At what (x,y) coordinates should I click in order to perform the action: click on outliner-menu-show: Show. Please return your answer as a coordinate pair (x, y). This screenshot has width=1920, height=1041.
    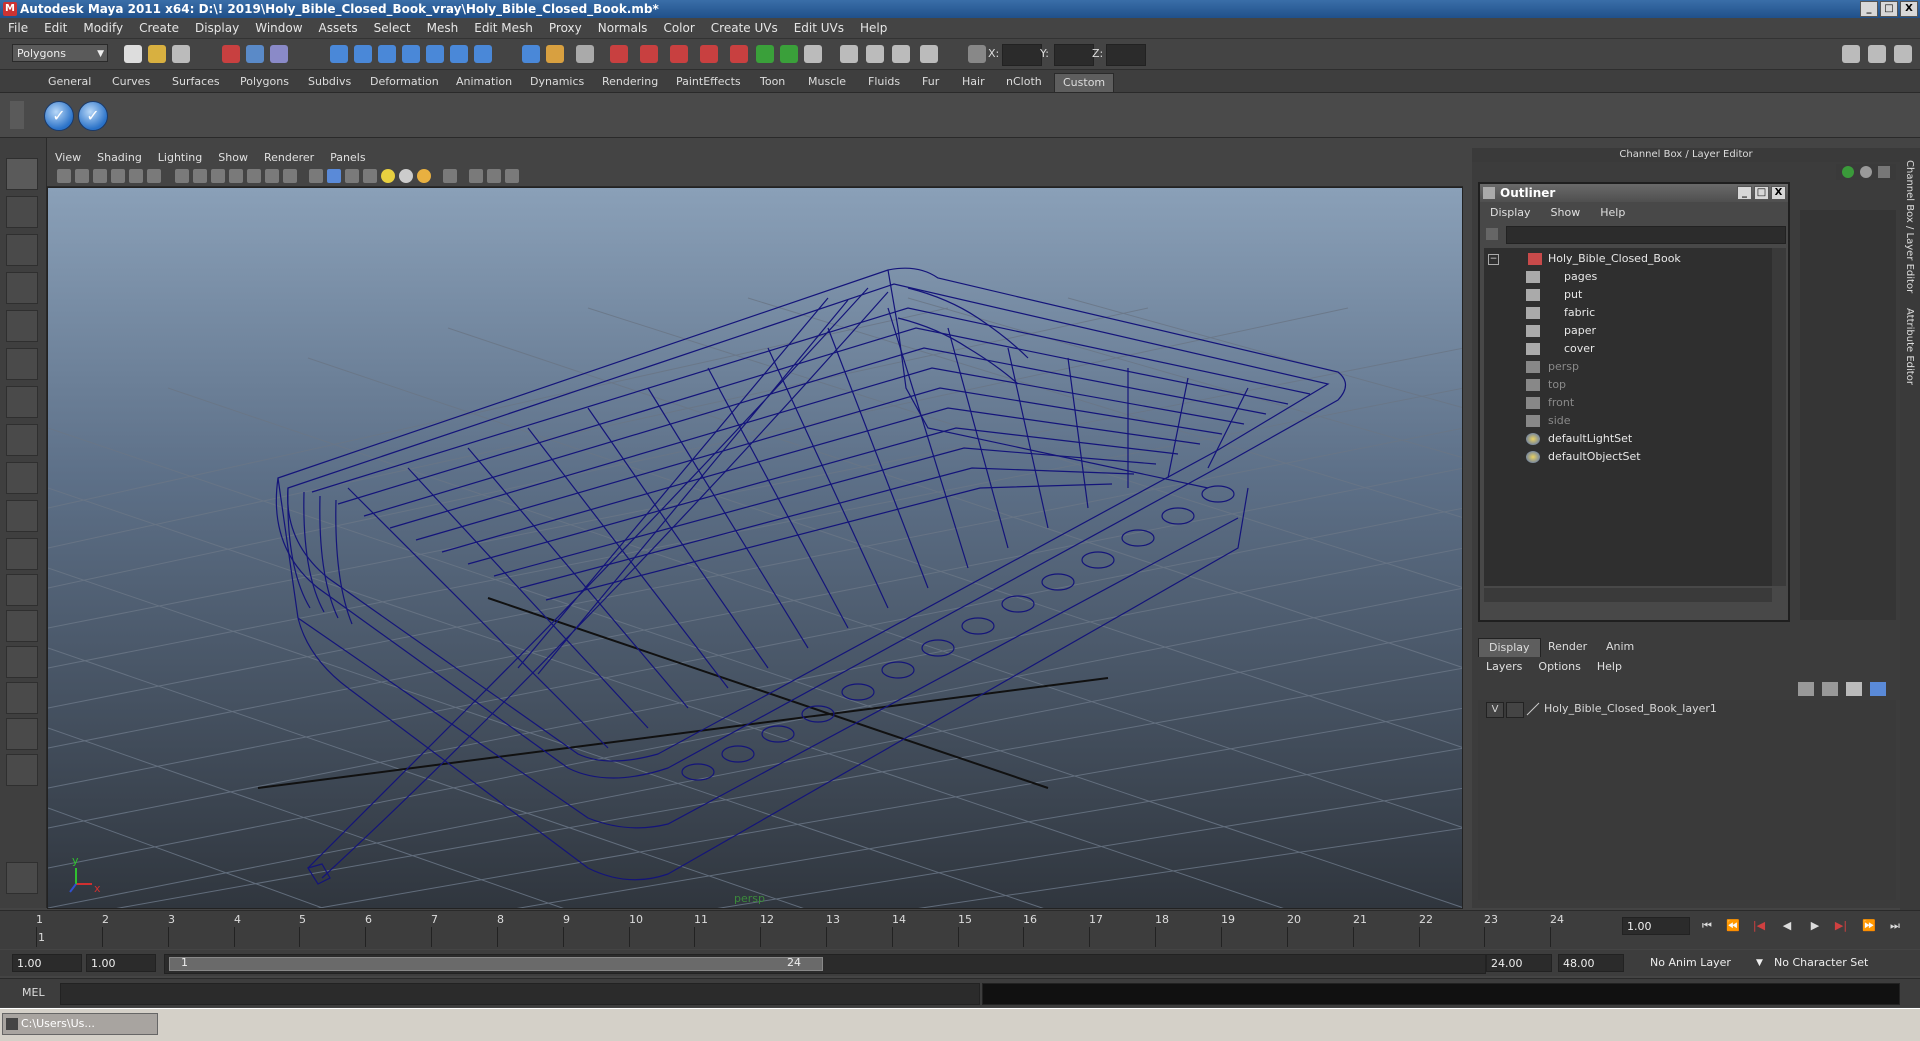
    Looking at the image, I should click on (1566, 213).